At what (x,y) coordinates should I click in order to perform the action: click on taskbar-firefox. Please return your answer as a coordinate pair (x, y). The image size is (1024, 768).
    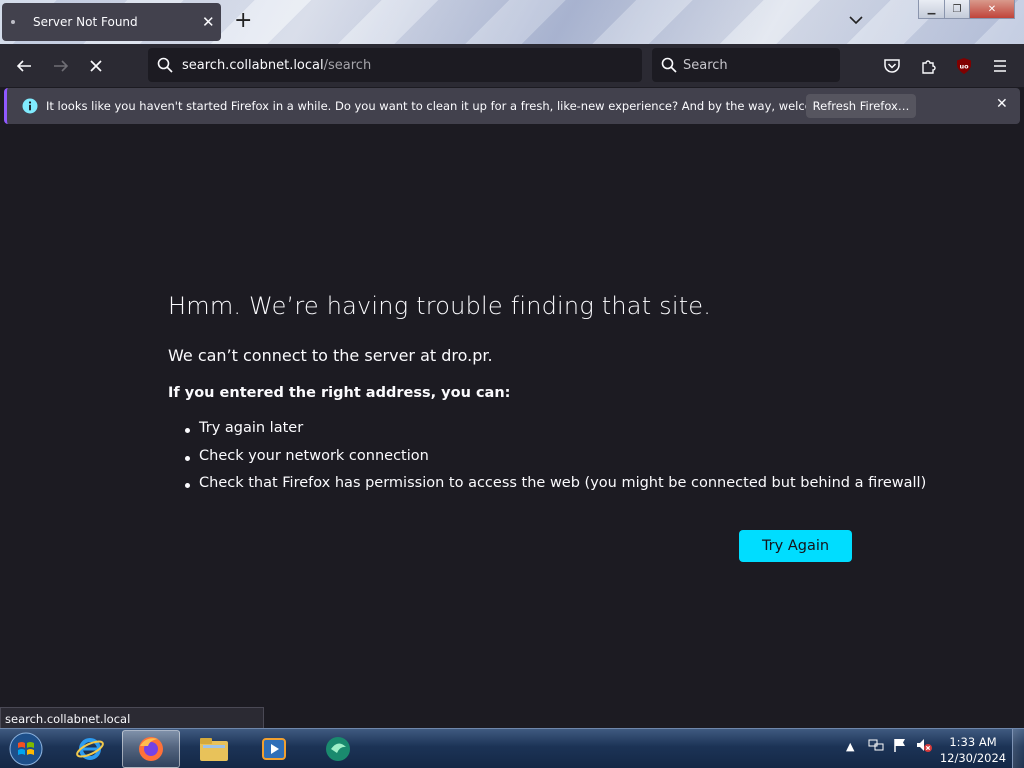
    Looking at the image, I should click on (151, 749).